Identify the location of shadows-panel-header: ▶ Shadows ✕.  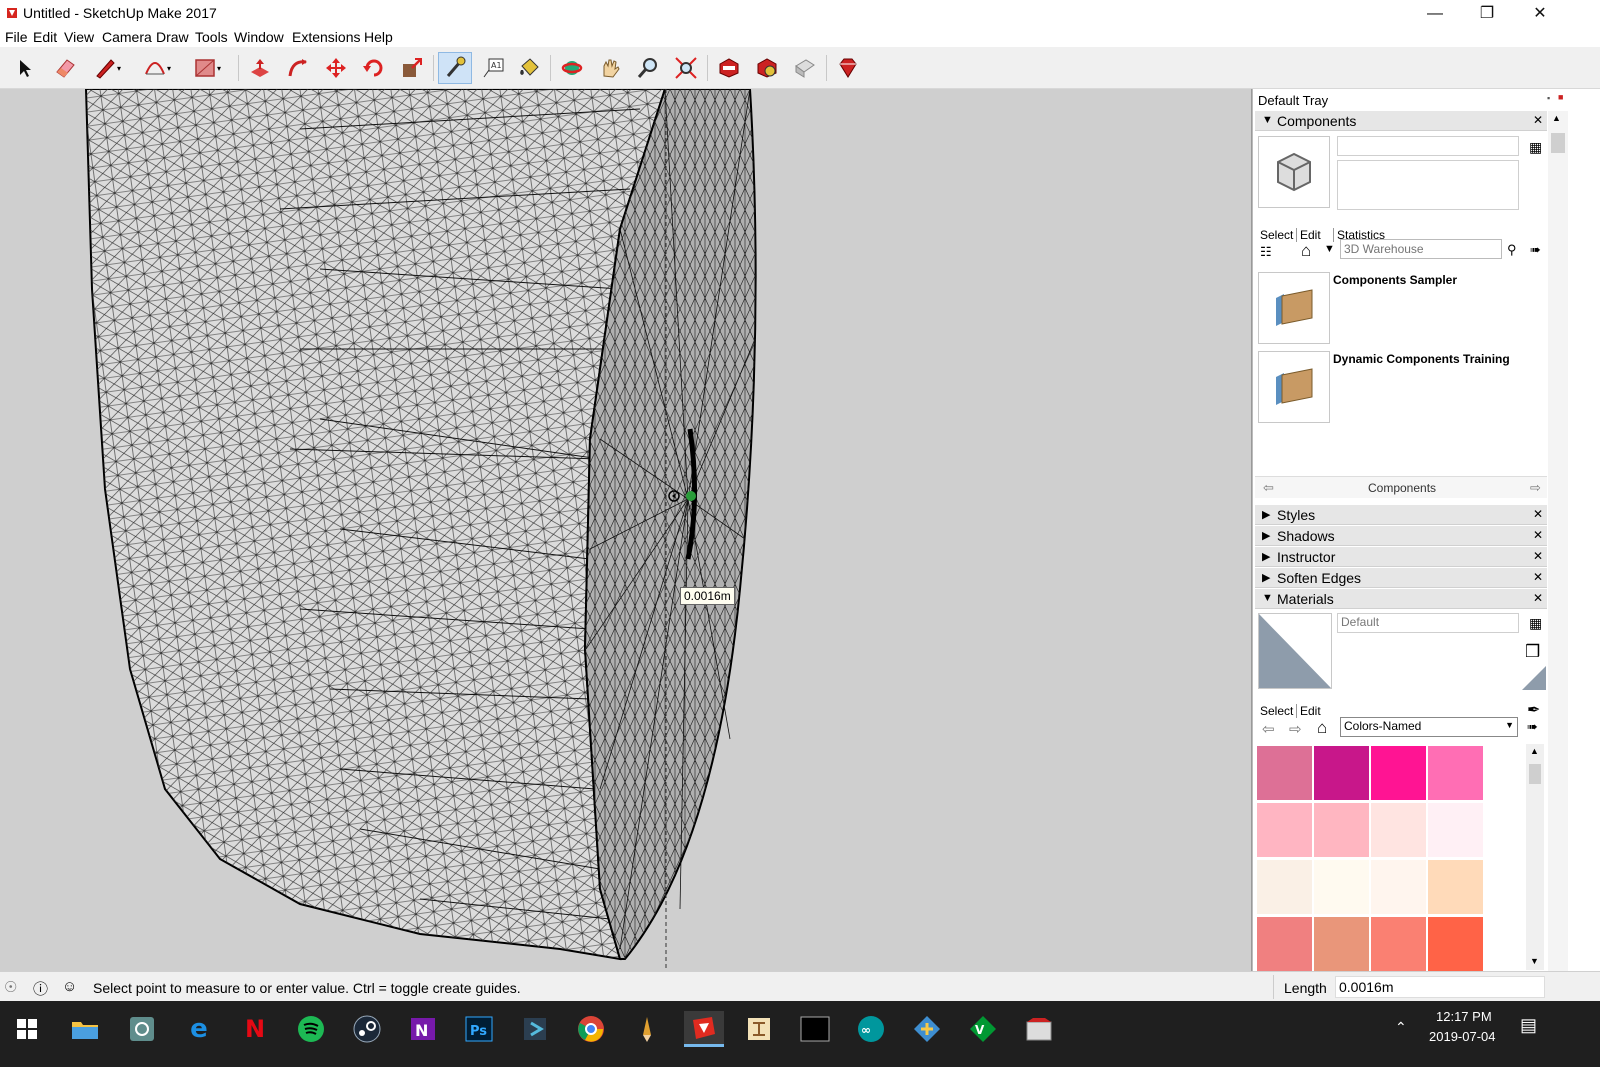
(1401, 536).